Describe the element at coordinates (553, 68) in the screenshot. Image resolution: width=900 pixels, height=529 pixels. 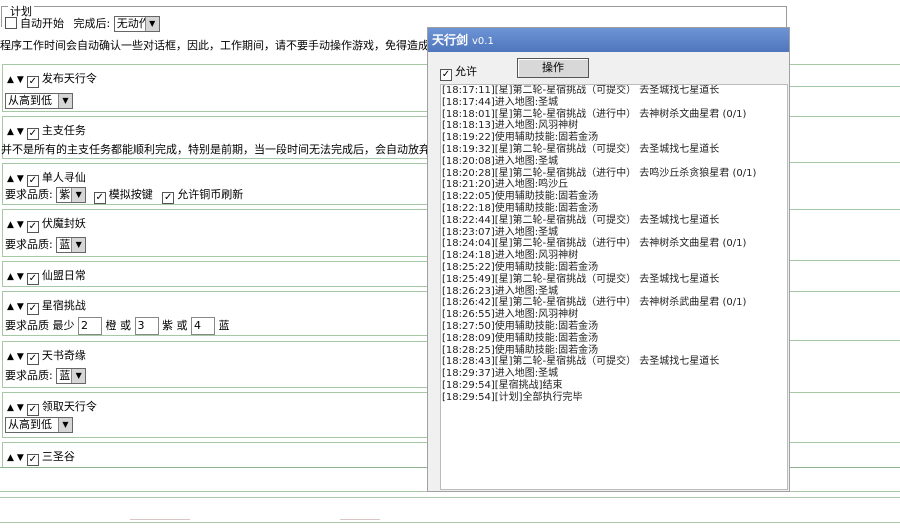
I see `operate-button: 操作` at that location.